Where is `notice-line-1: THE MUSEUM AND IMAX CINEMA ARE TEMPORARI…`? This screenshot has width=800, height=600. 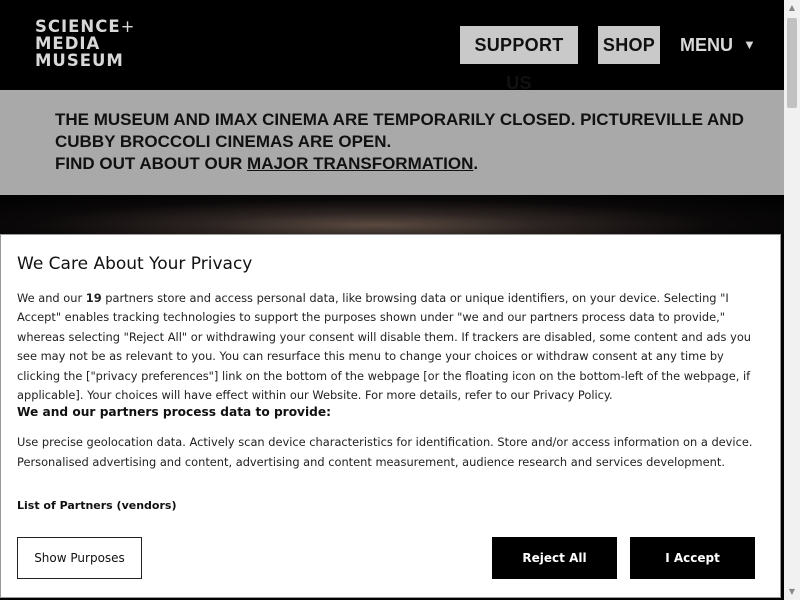 notice-line-1: THE MUSEUM AND IMAX CINEMA ARE TEMPORARI… is located at coordinates (399, 119).